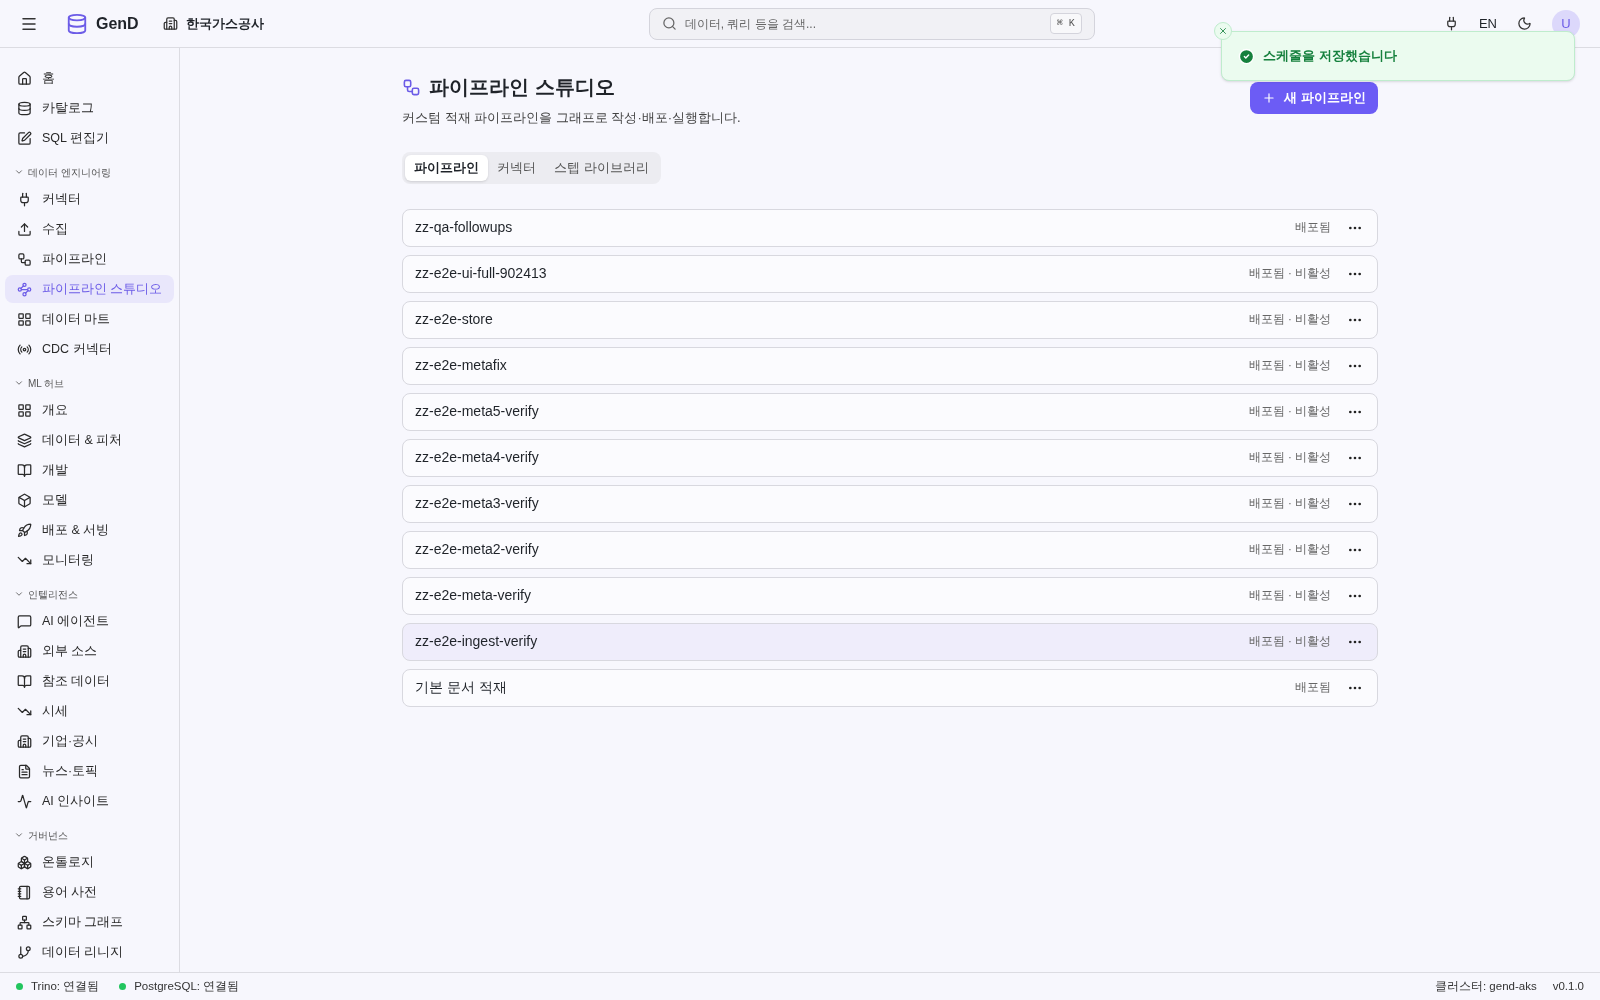 The width and height of the screenshot is (1600, 1000). Describe the element at coordinates (61, 199) in the screenshot. I see `nav-label: 커넥터` at that location.